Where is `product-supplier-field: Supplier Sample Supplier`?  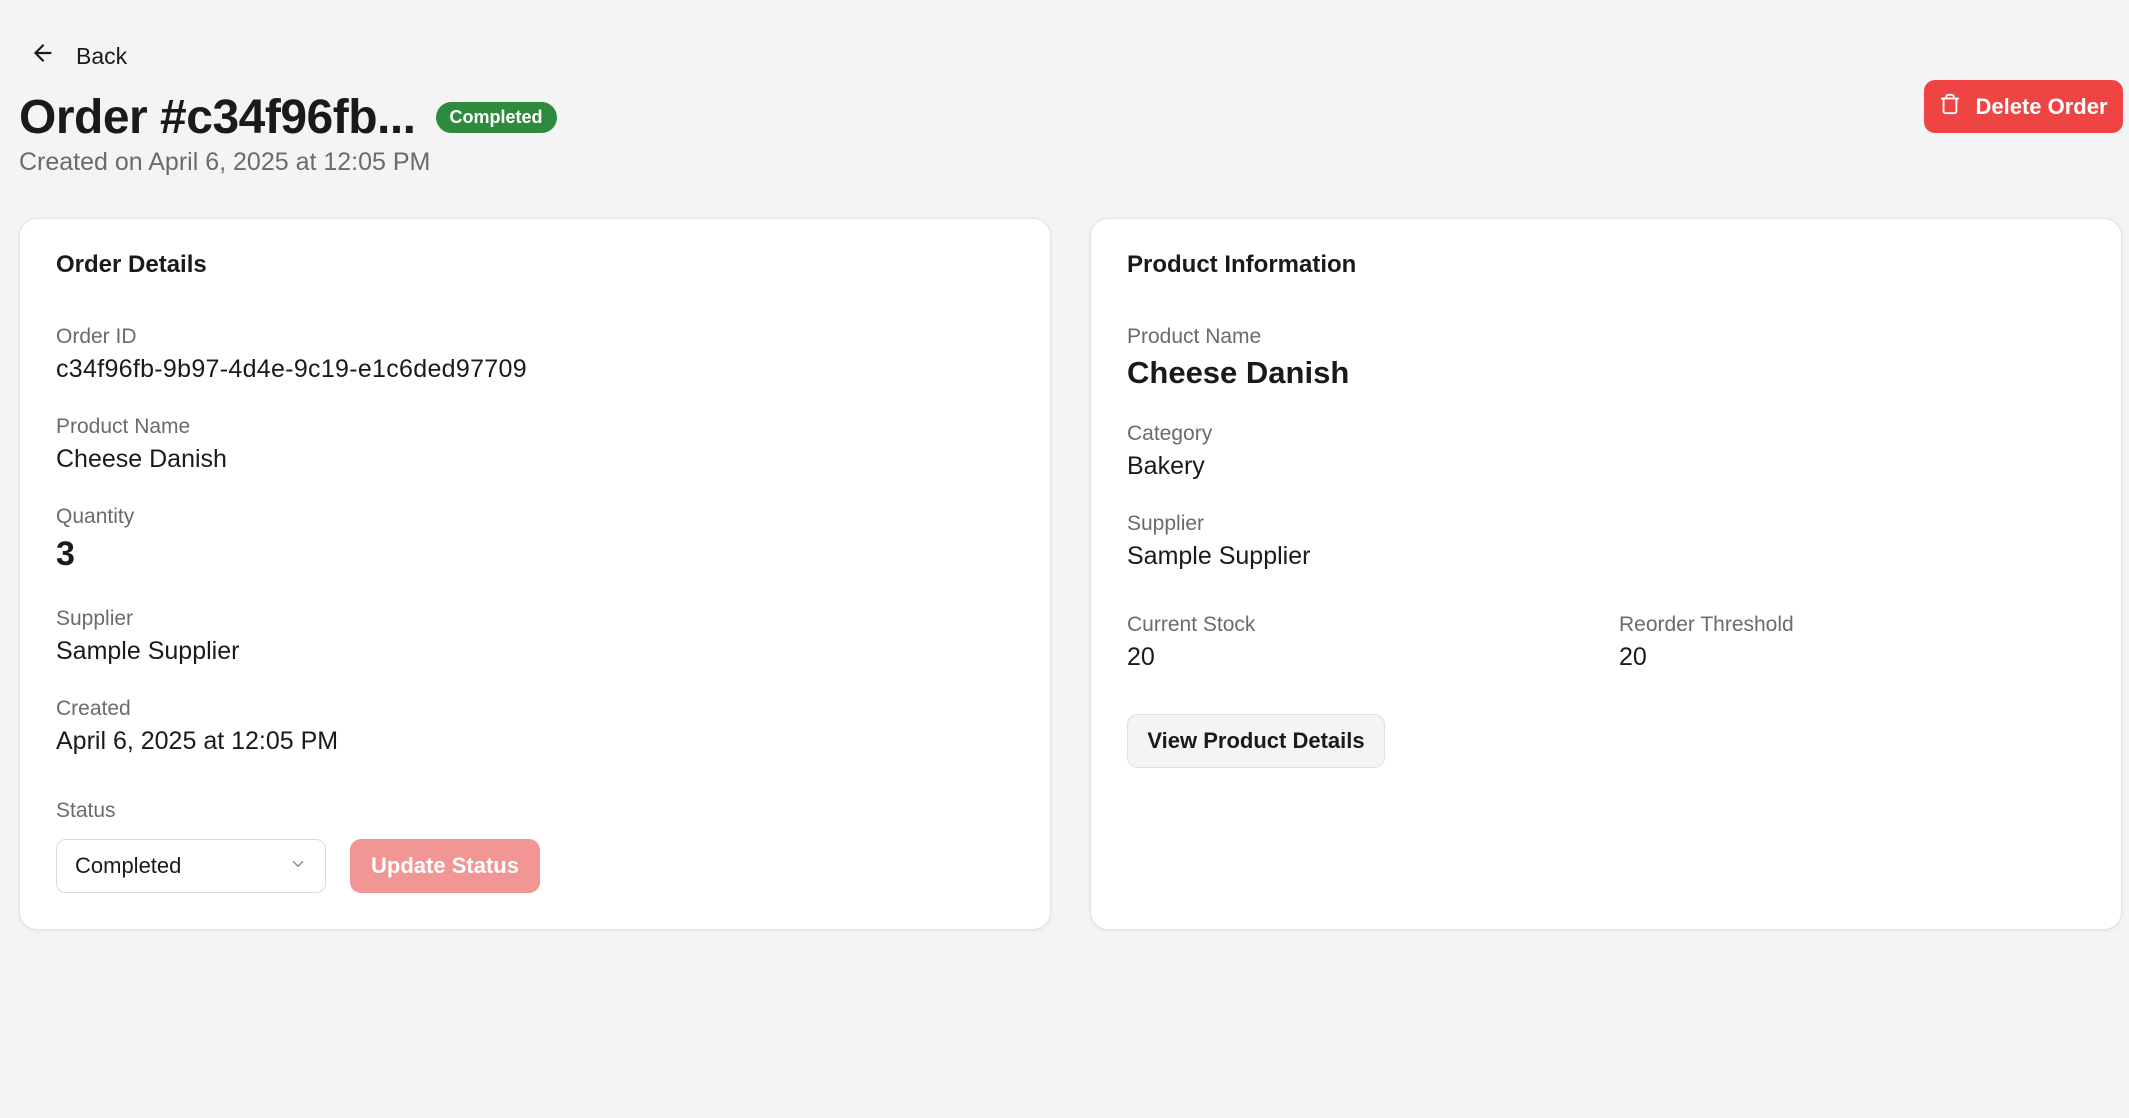
product-supplier-field: Supplier Sample Supplier is located at coordinates (1218, 541).